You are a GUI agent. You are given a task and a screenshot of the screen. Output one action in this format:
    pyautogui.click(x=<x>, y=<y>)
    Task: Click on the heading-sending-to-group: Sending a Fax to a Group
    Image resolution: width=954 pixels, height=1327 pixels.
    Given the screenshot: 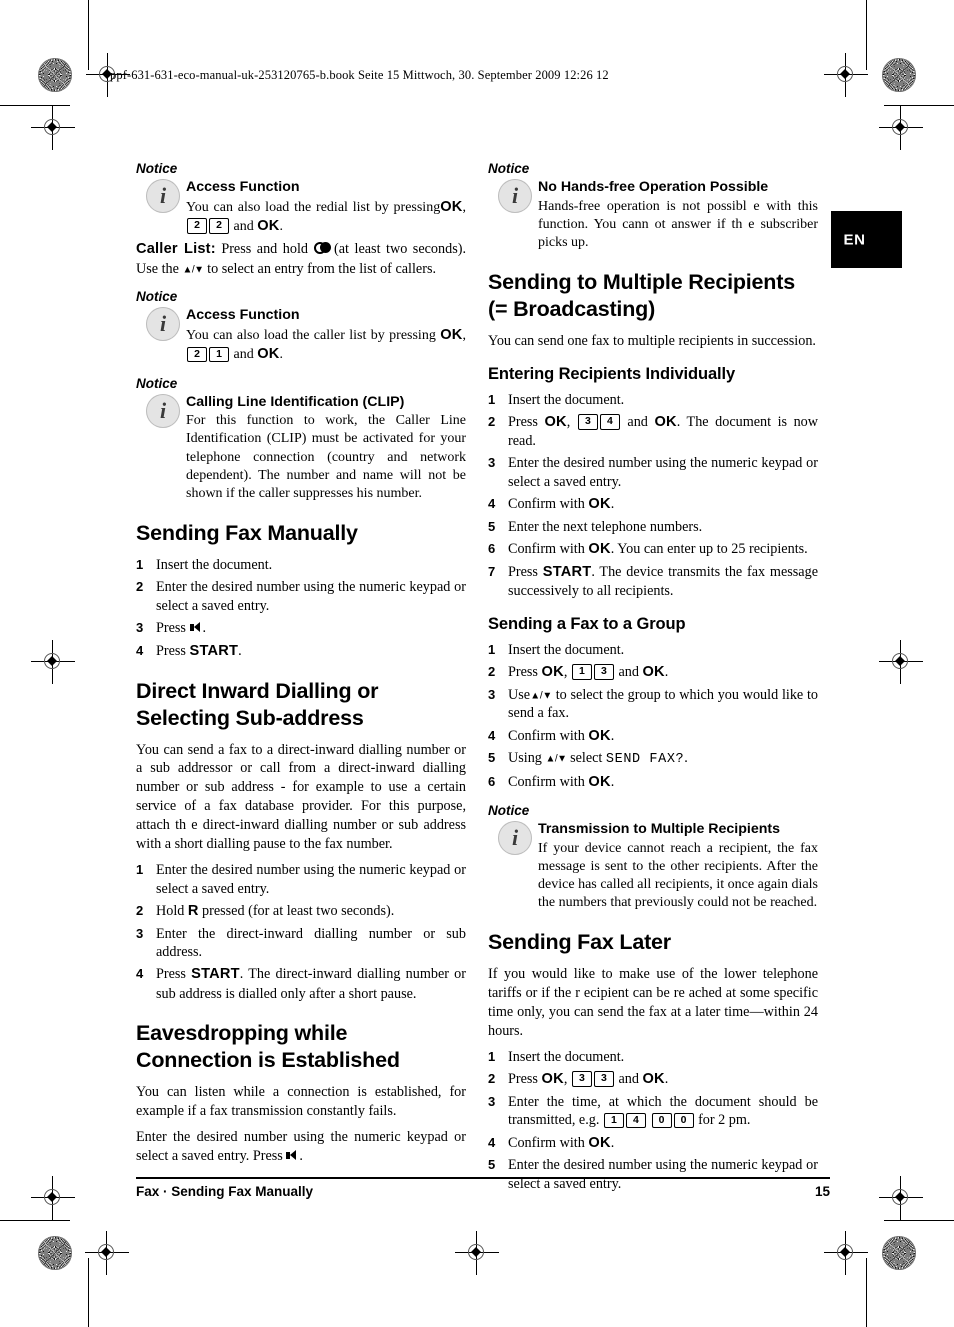 What is the action you would take?
    pyautogui.click(x=587, y=623)
    